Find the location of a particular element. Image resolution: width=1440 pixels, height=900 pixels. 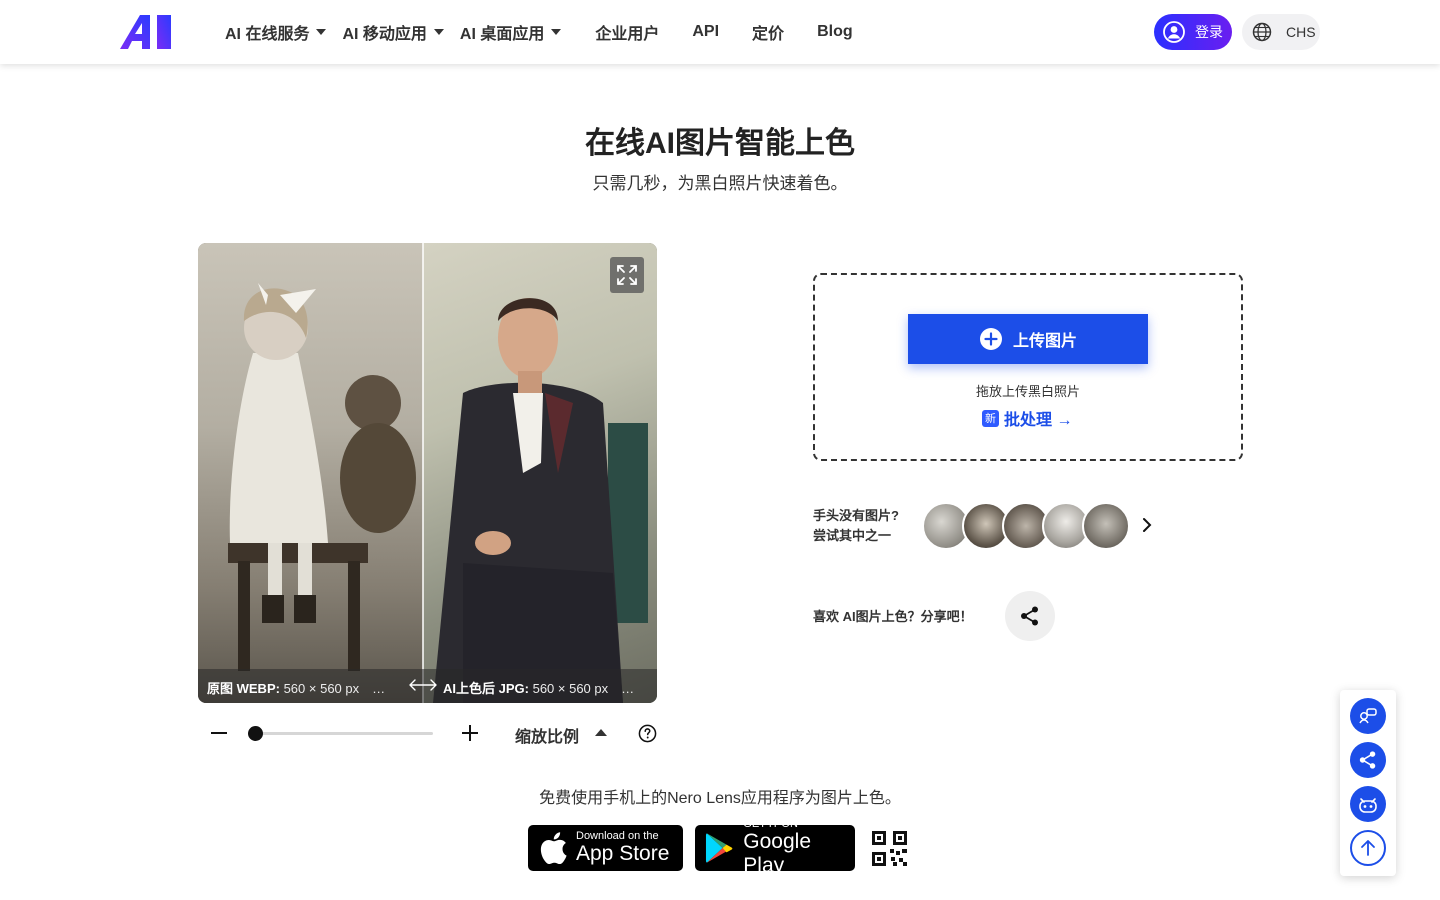

nav-label: API is located at coordinates (706, 31).